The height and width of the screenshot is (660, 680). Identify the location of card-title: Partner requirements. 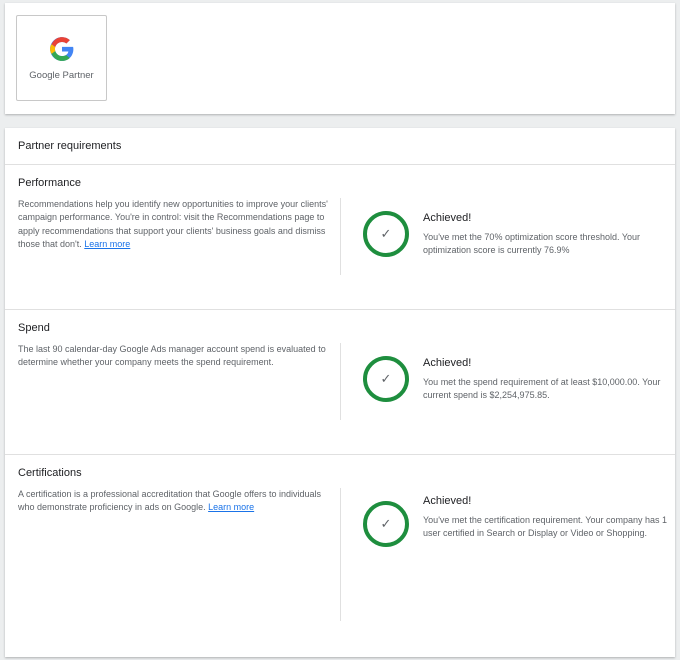
(340, 146).